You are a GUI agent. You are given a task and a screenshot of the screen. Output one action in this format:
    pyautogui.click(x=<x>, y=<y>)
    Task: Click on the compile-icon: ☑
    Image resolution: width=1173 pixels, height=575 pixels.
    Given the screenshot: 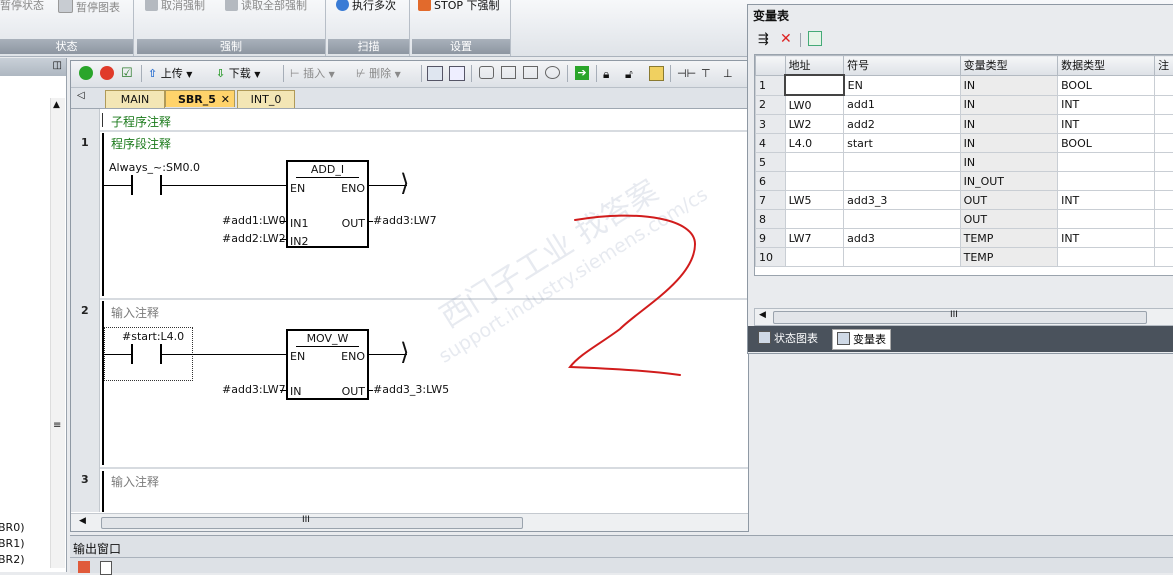 What is the action you would take?
    pyautogui.click(x=127, y=74)
    